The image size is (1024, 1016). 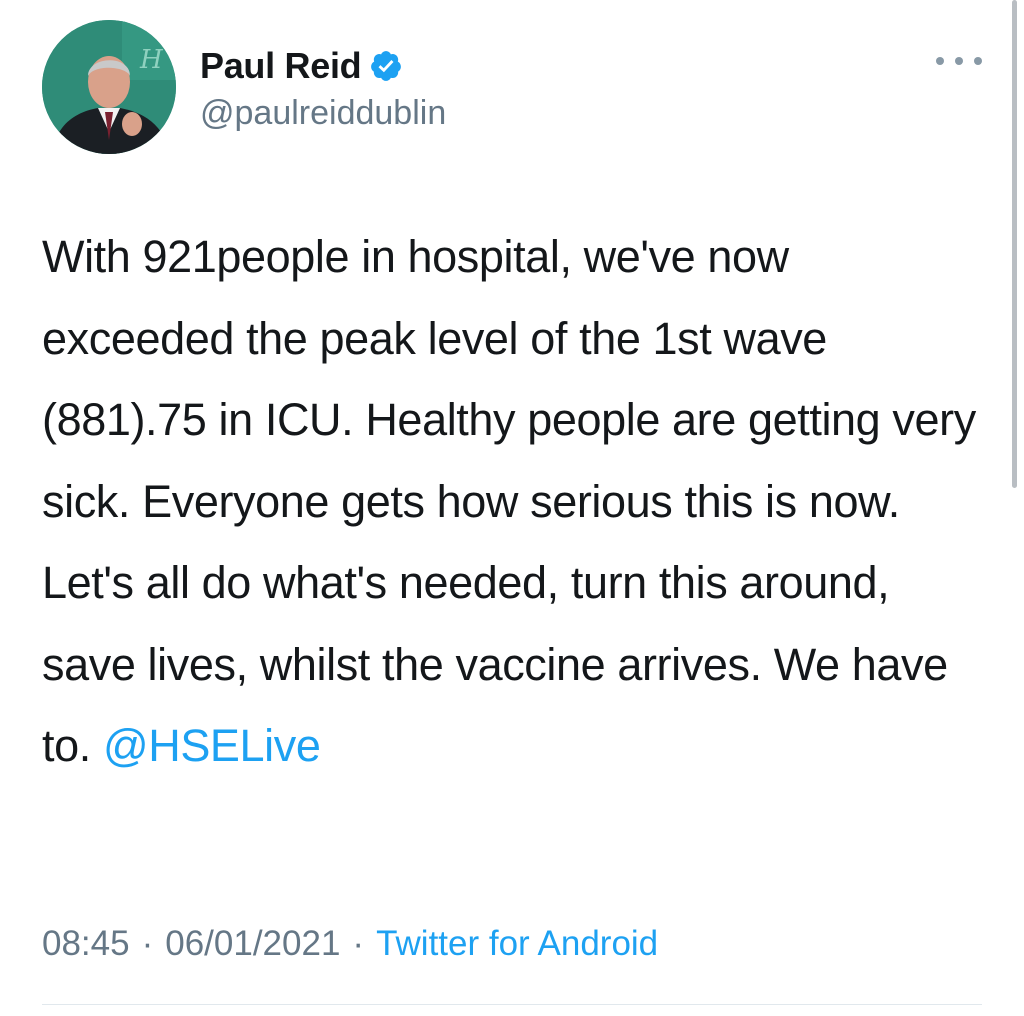 What do you see at coordinates (151, 60) in the screenshot?
I see `svg-text: H` at bounding box center [151, 60].